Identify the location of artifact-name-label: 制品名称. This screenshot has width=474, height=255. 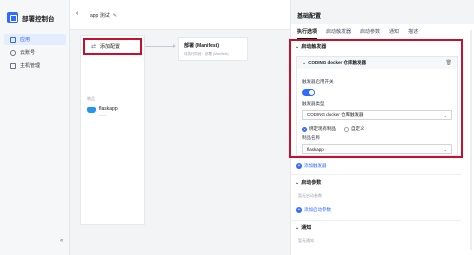
(311, 137).